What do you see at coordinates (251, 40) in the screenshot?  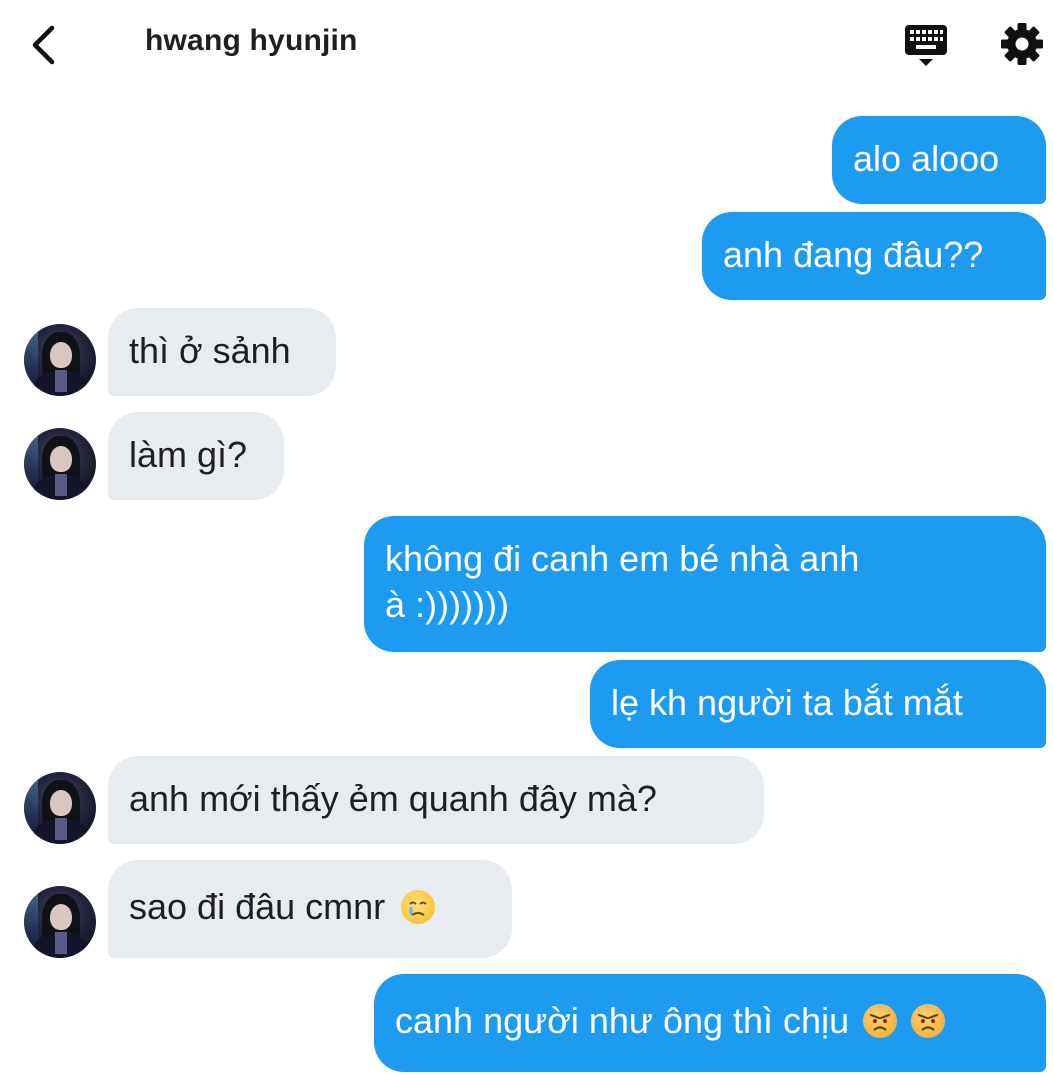 I see `conversation-title: hwang hyunjin` at bounding box center [251, 40].